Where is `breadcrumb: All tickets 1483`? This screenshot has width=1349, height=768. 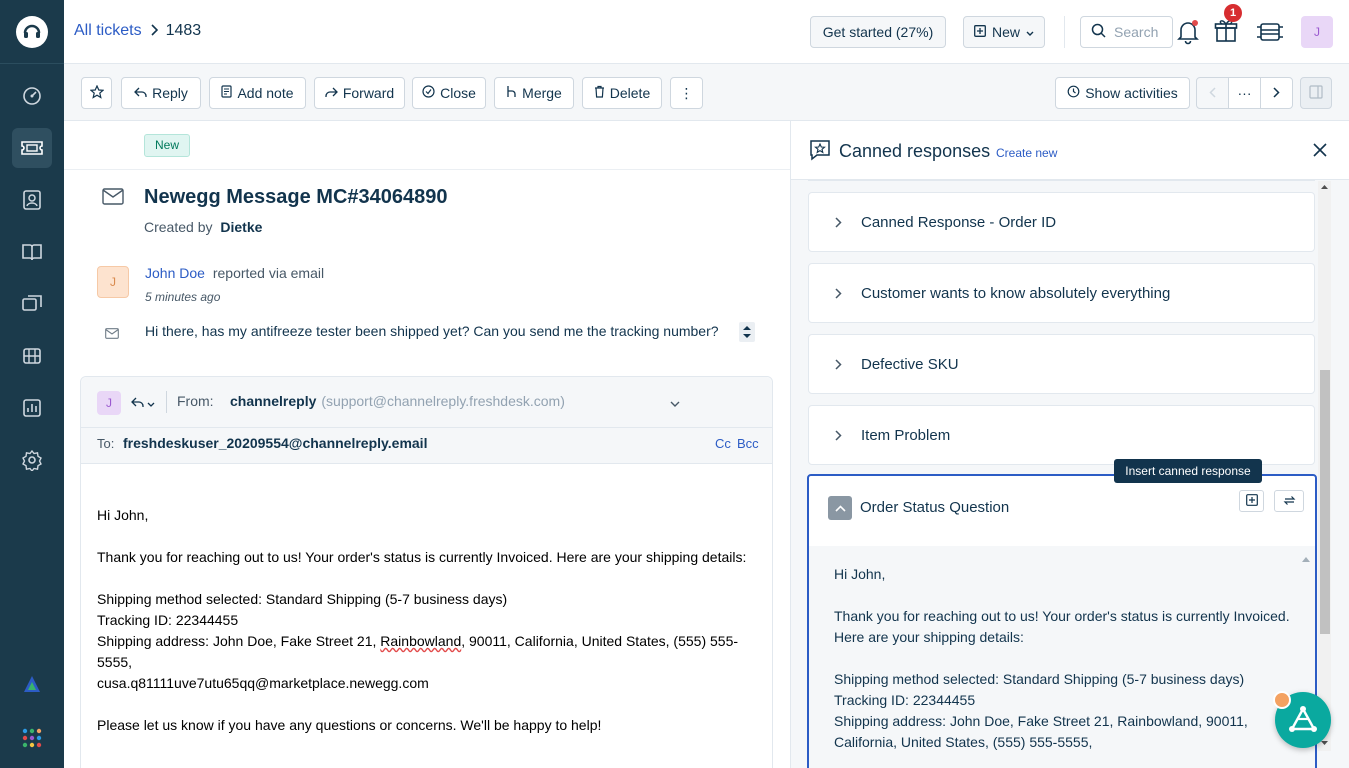
breadcrumb: All tickets 1483 is located at coordinates (137, 31).